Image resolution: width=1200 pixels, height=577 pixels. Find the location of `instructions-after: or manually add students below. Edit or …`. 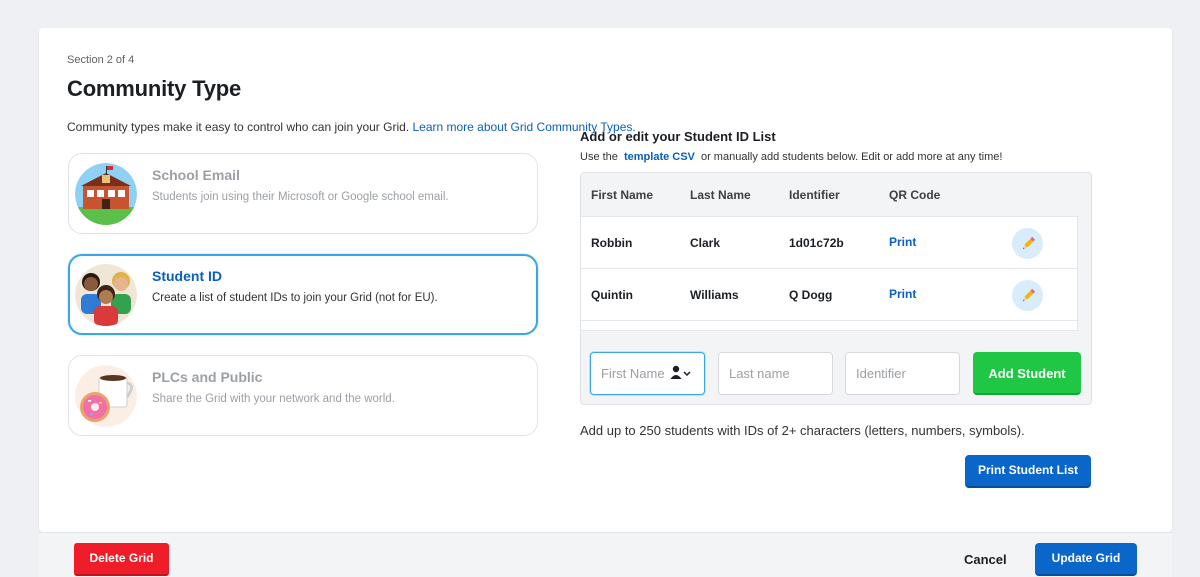

instructions-after: or manually add students below. Edit or … is located at coordinates (851, 157).